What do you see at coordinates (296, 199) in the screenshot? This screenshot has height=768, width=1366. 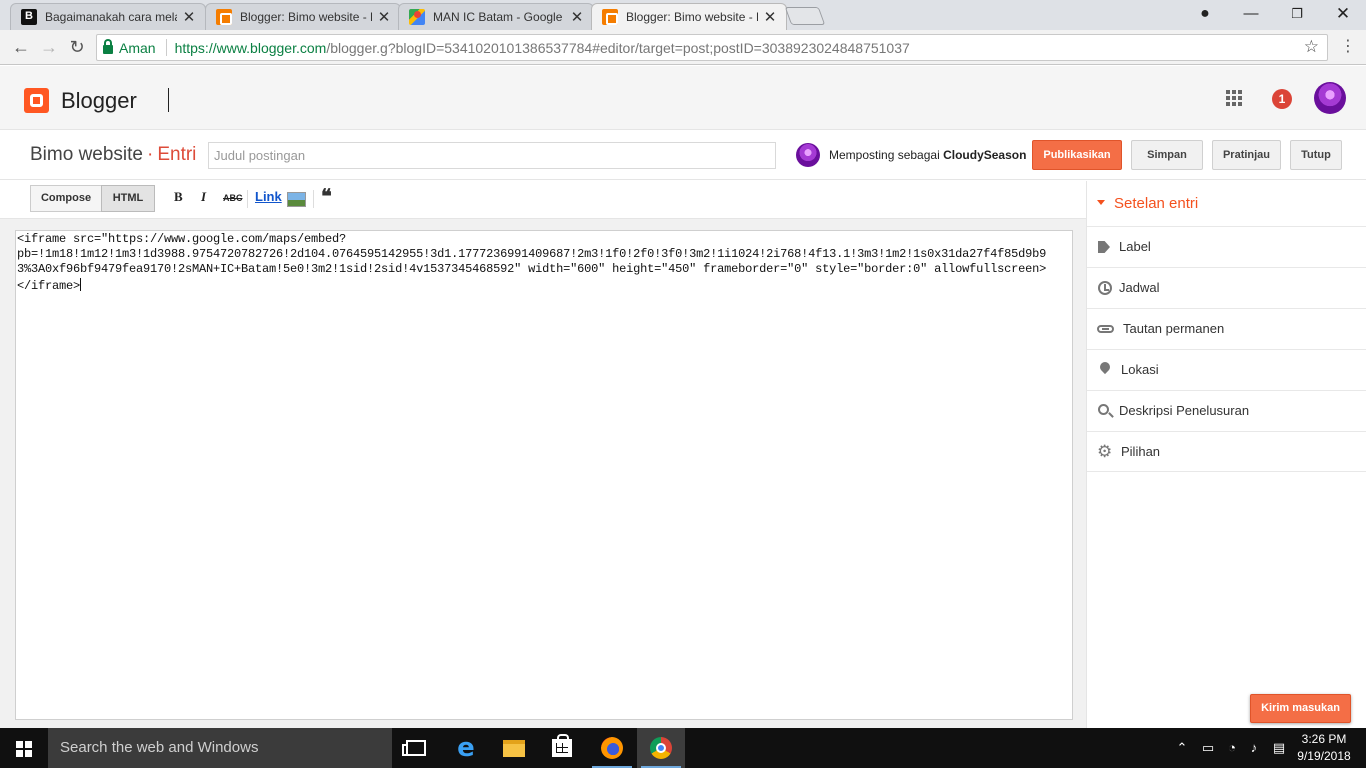 I see `insert-image-icon` at bounding box center [296, 199].